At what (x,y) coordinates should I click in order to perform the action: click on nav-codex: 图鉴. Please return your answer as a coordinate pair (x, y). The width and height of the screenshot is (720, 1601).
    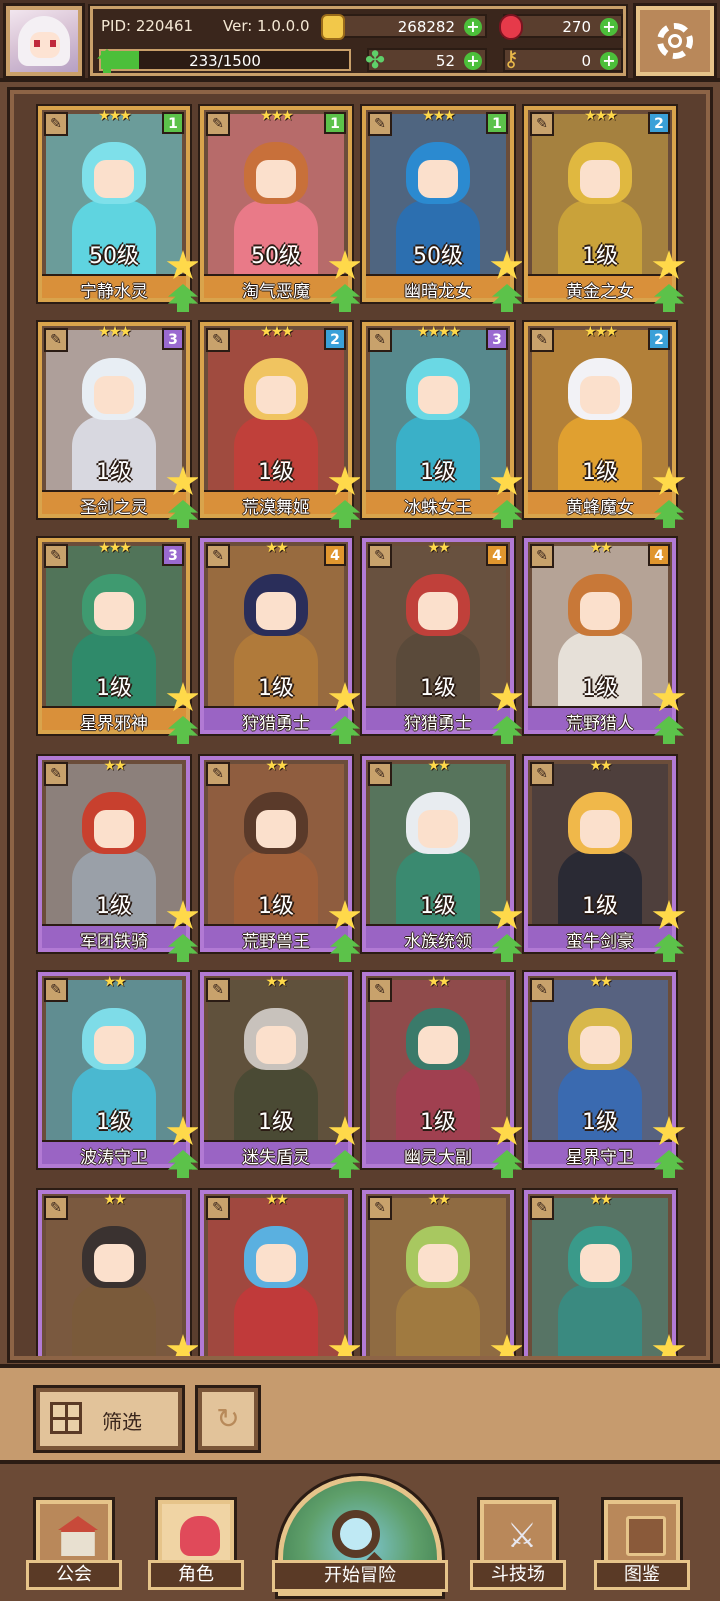
    Looking at the image, I should click on (642, 1543).